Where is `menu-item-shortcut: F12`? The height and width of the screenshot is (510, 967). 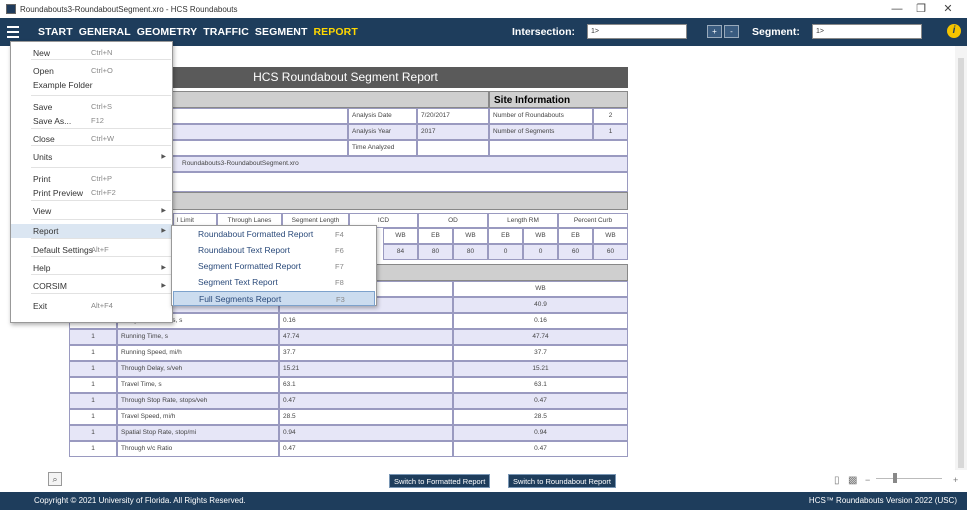
menu-item-shortcut: F12 is located at coordinates (97, 120).